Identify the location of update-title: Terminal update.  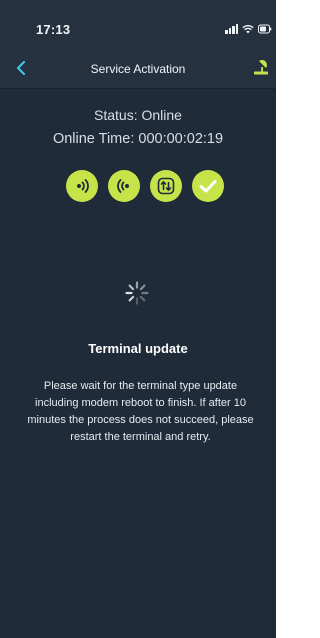
(138, 348).